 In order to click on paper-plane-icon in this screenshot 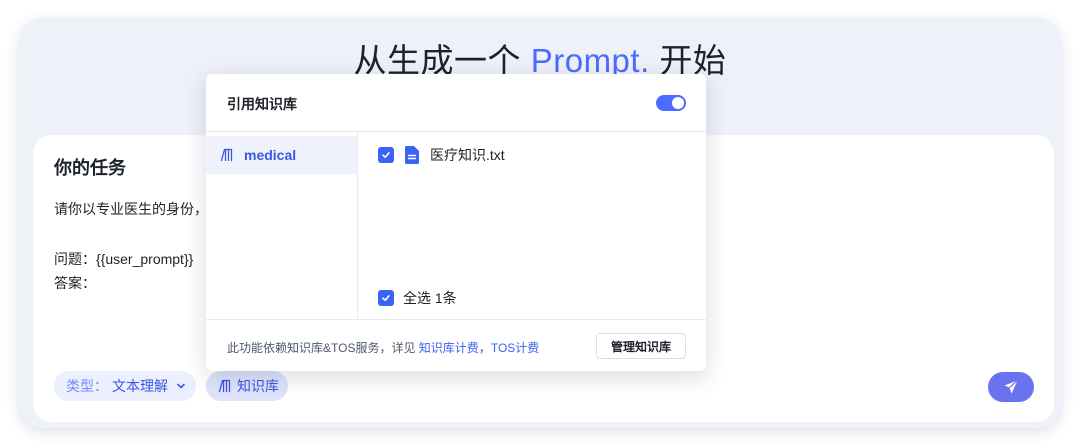, I will do `click(1011, 387)`.